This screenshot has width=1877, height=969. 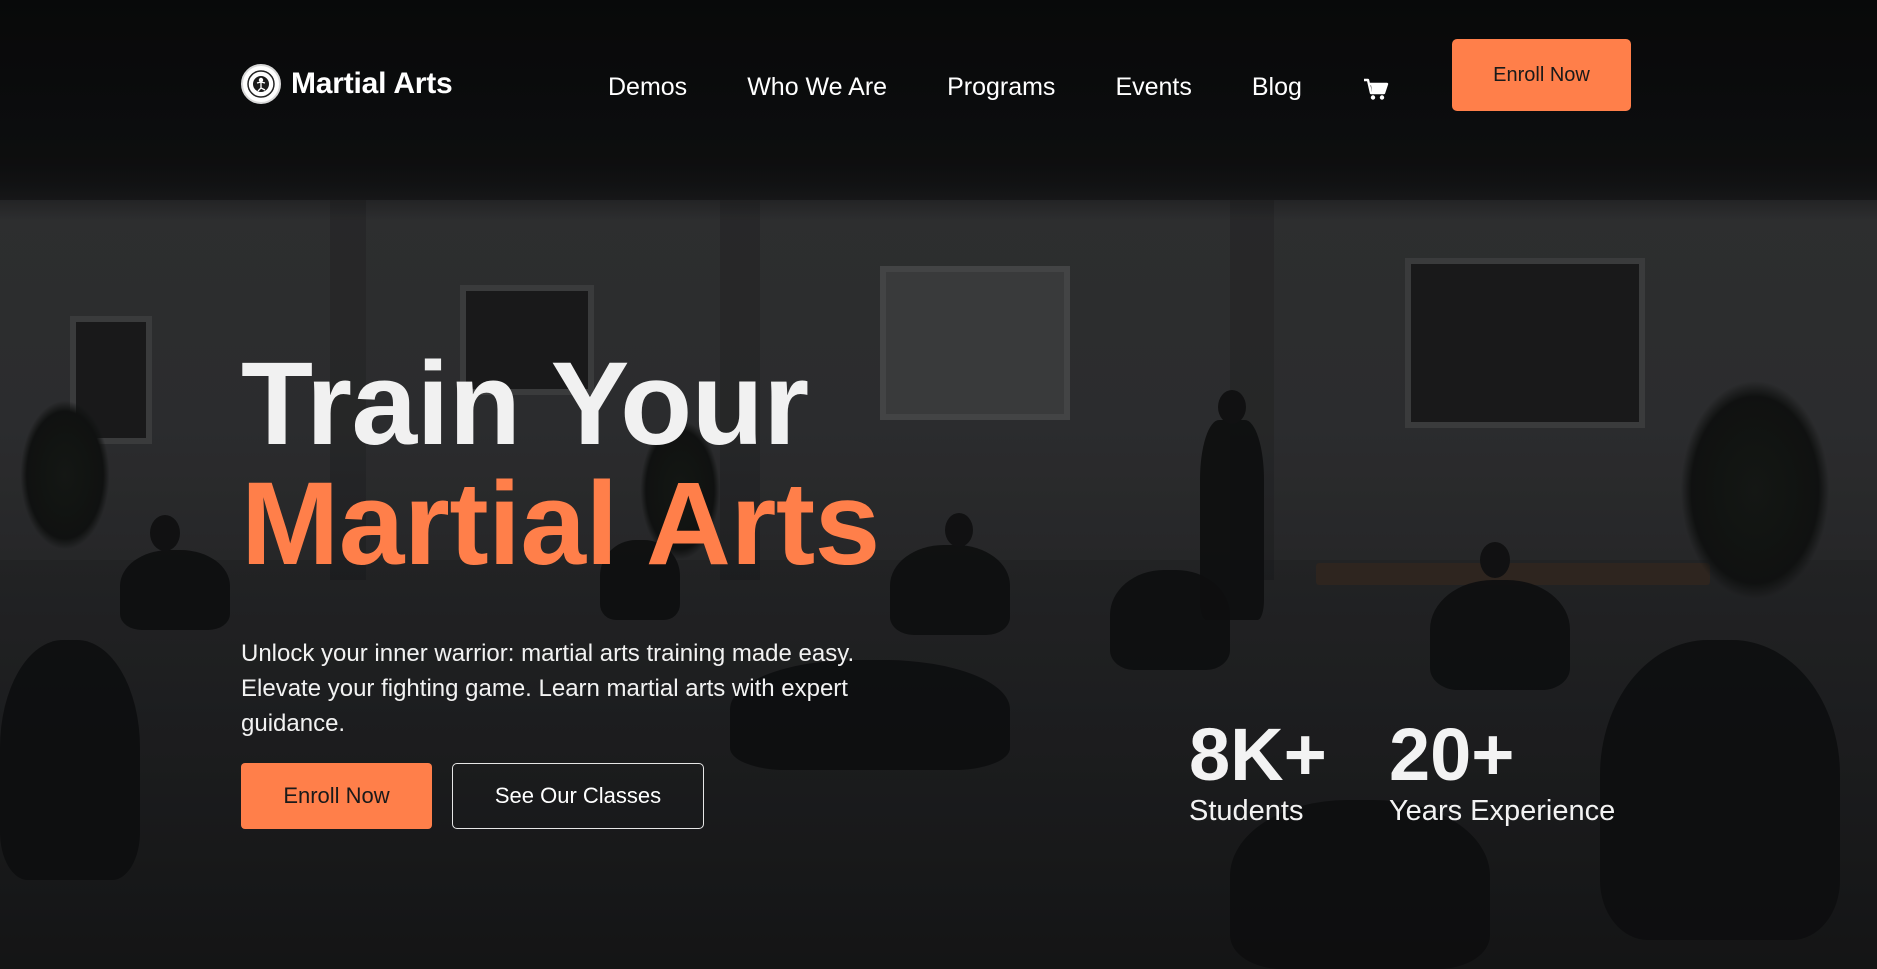 What do you see at coordinates (372, 83) in the screenshot?
I see `brand-name: Martial Arts` at bounding box center [372, 83].